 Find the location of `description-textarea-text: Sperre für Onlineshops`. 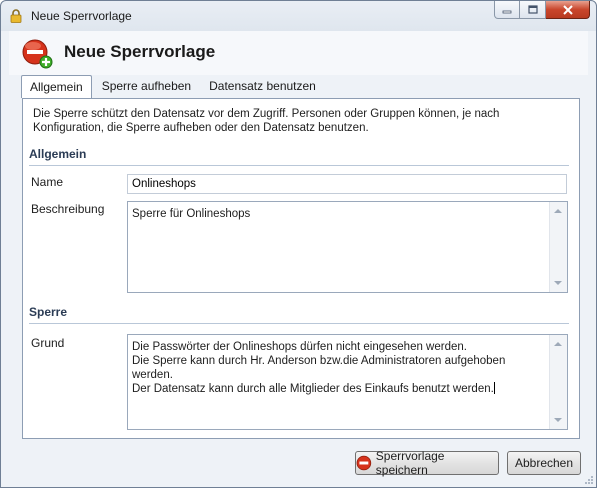

description-textarea-text: Sperre für Onlineshops is located at coordinates (191, 214).